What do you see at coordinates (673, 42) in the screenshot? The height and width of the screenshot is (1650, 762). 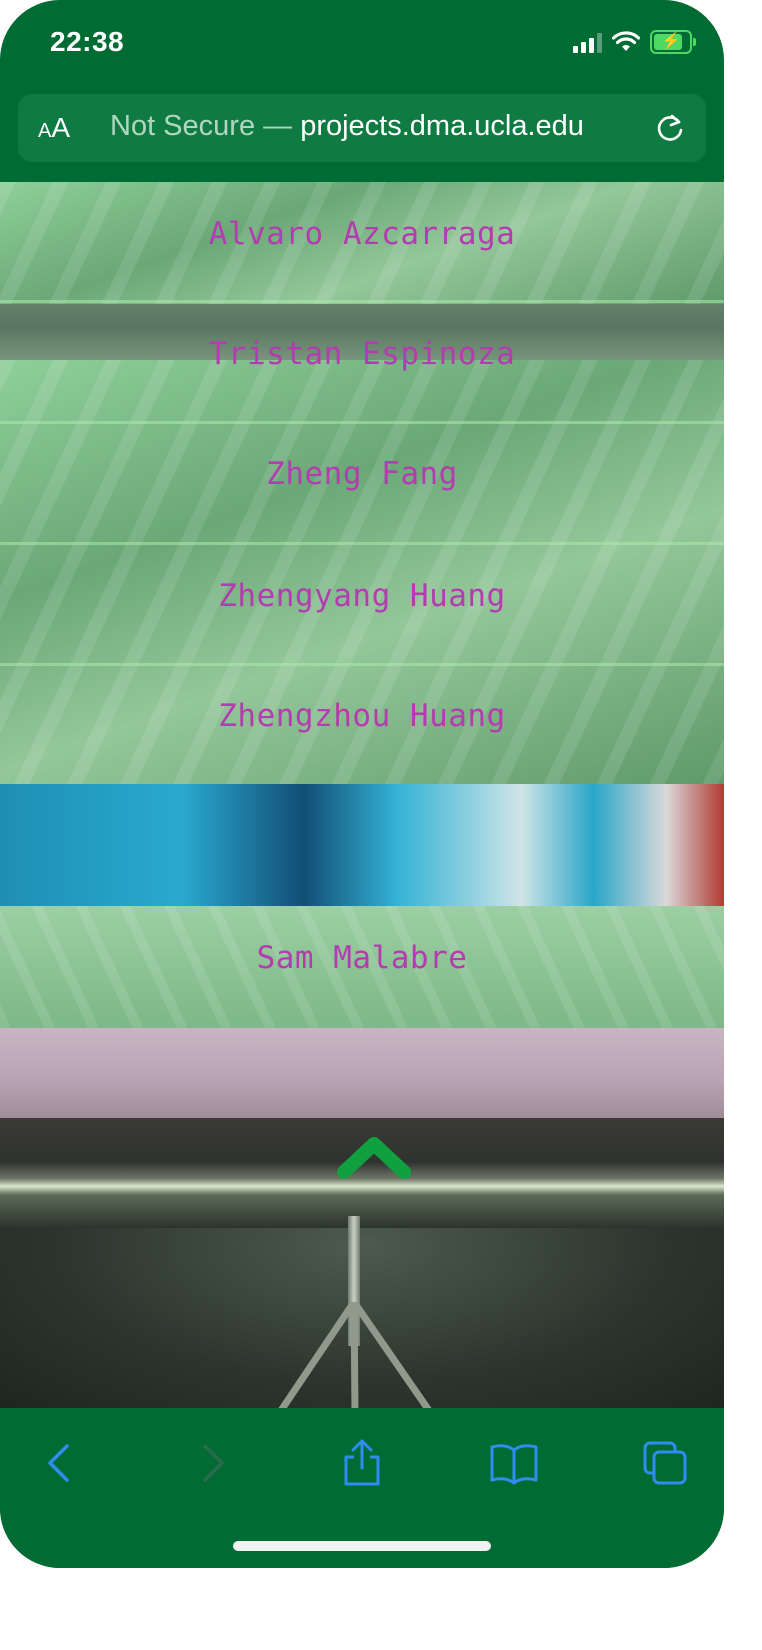 I see `battery-charging-icon: ⚡` at bounding box center [673, 42].